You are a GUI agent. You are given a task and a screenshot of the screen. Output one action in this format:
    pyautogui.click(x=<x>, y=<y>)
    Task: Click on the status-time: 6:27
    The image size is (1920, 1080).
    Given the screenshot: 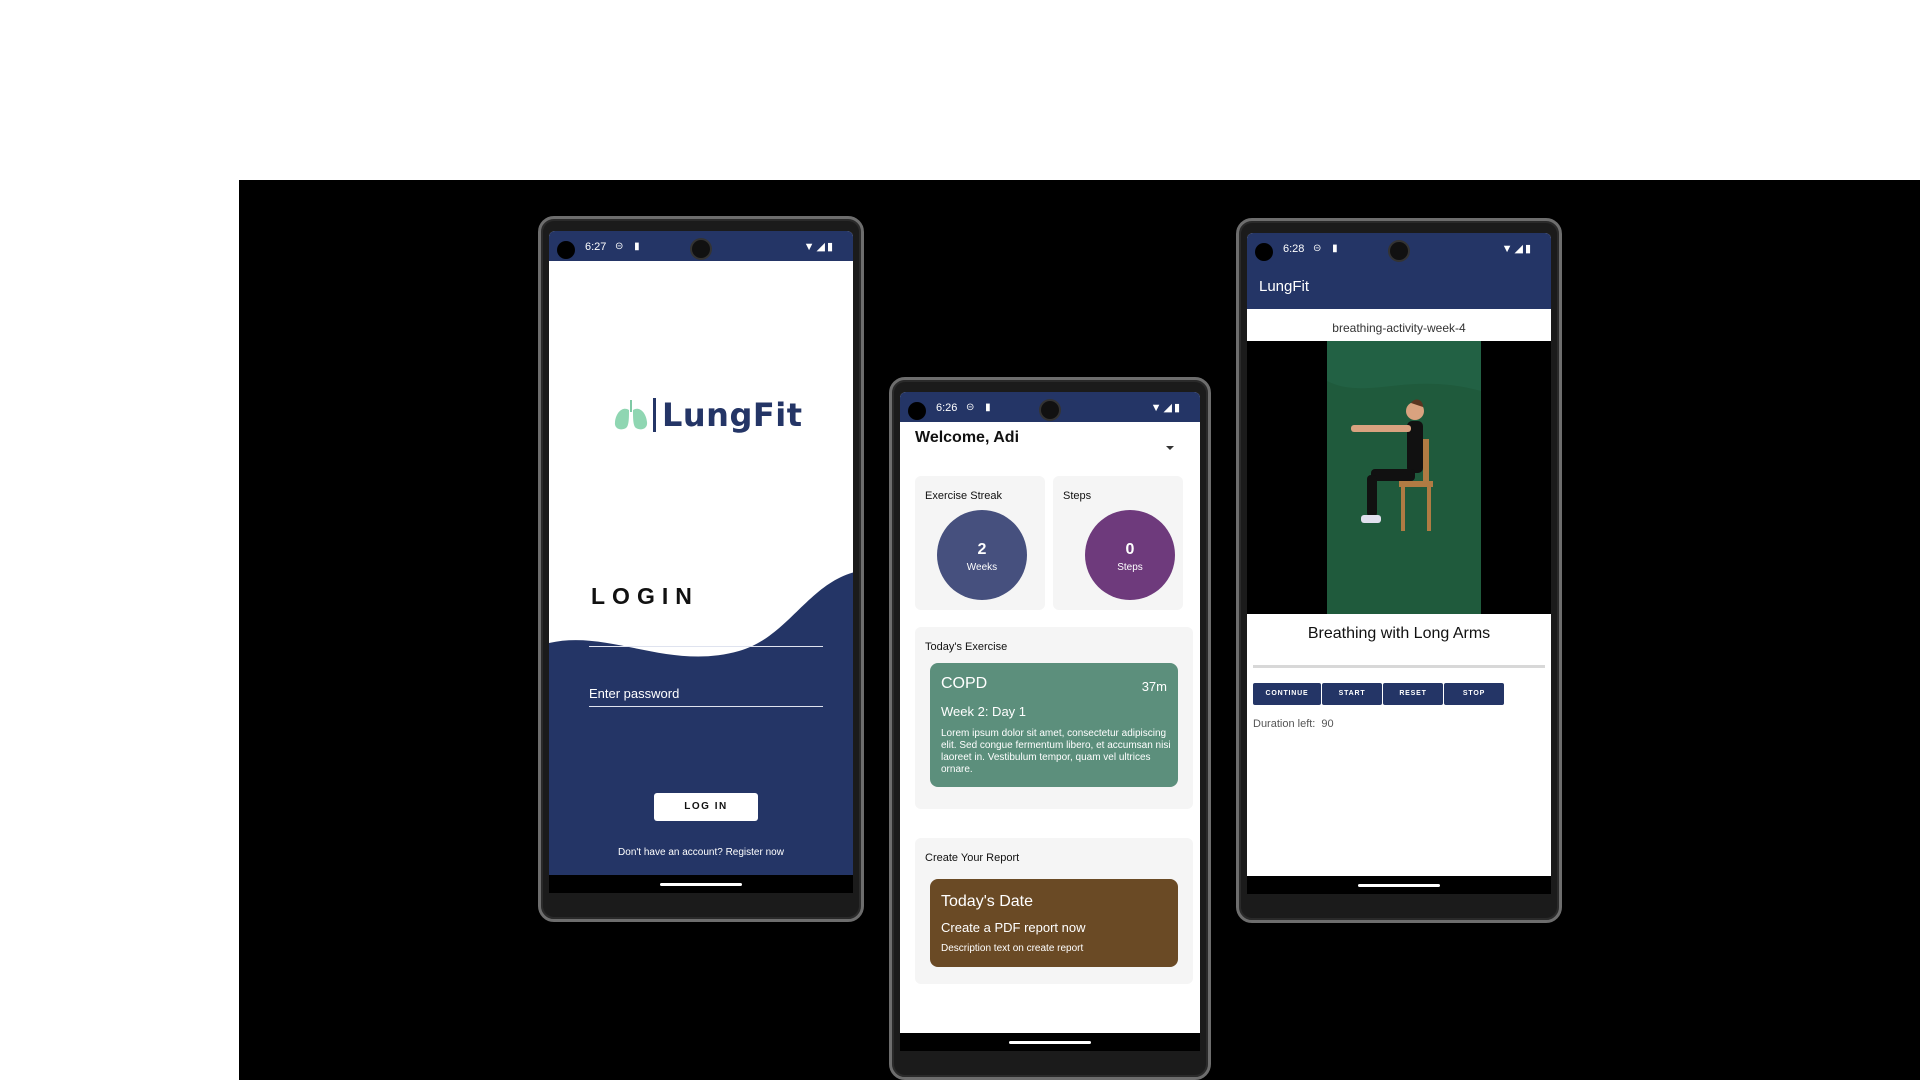 What is the action you would take?
    pyautogui.click(x=596, y=247)
    